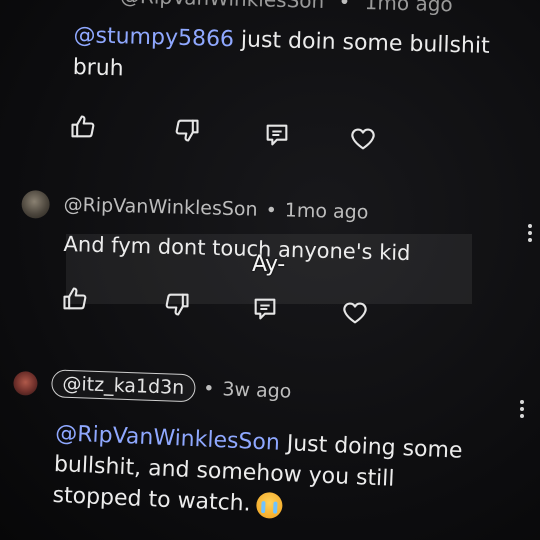  I want to click on comment-1-header: @RipVanWinklesSon • 1mo ago, so click(286, 8).